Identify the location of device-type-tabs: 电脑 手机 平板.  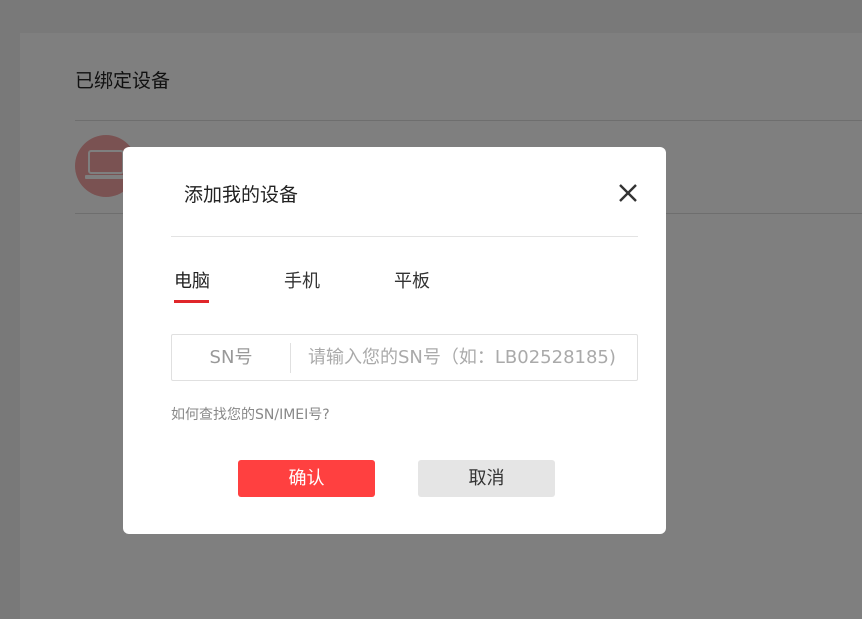
(324, 287).